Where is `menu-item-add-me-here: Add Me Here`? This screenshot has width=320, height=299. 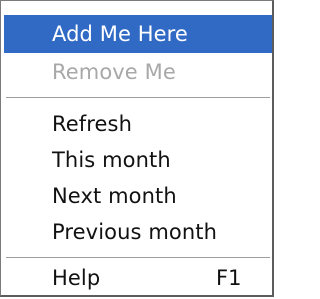 menu-item-add-me-here: Add Me Here is located at coordinates (138, 34).